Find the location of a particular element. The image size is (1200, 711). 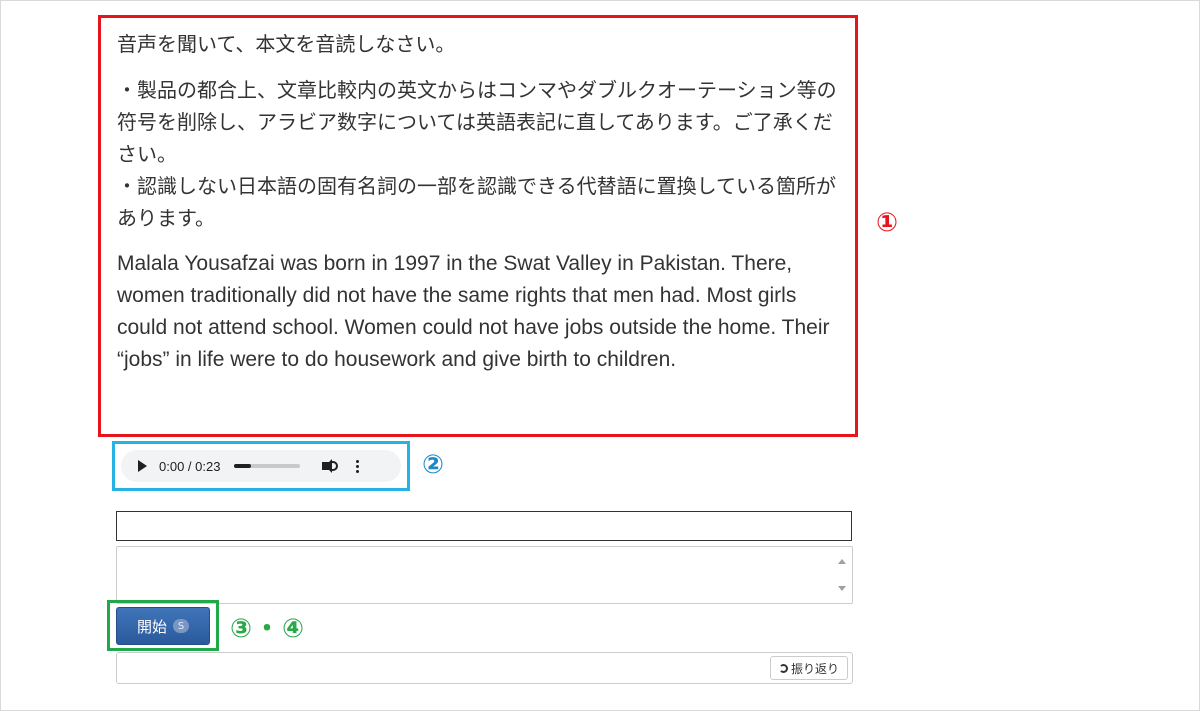

instruction-text: 音声を聞いて、本文を音読しなさい。 is located at coordinates (286, 44).